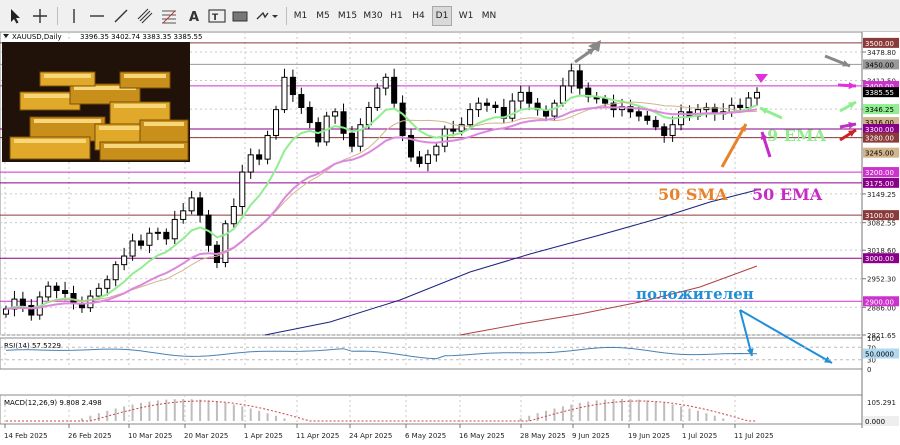 This screenshot has height=445, width=900. Describe the element at coordinates (442, 16) in the screenshot. I see `timeframe-d1-button: D1` at that location.